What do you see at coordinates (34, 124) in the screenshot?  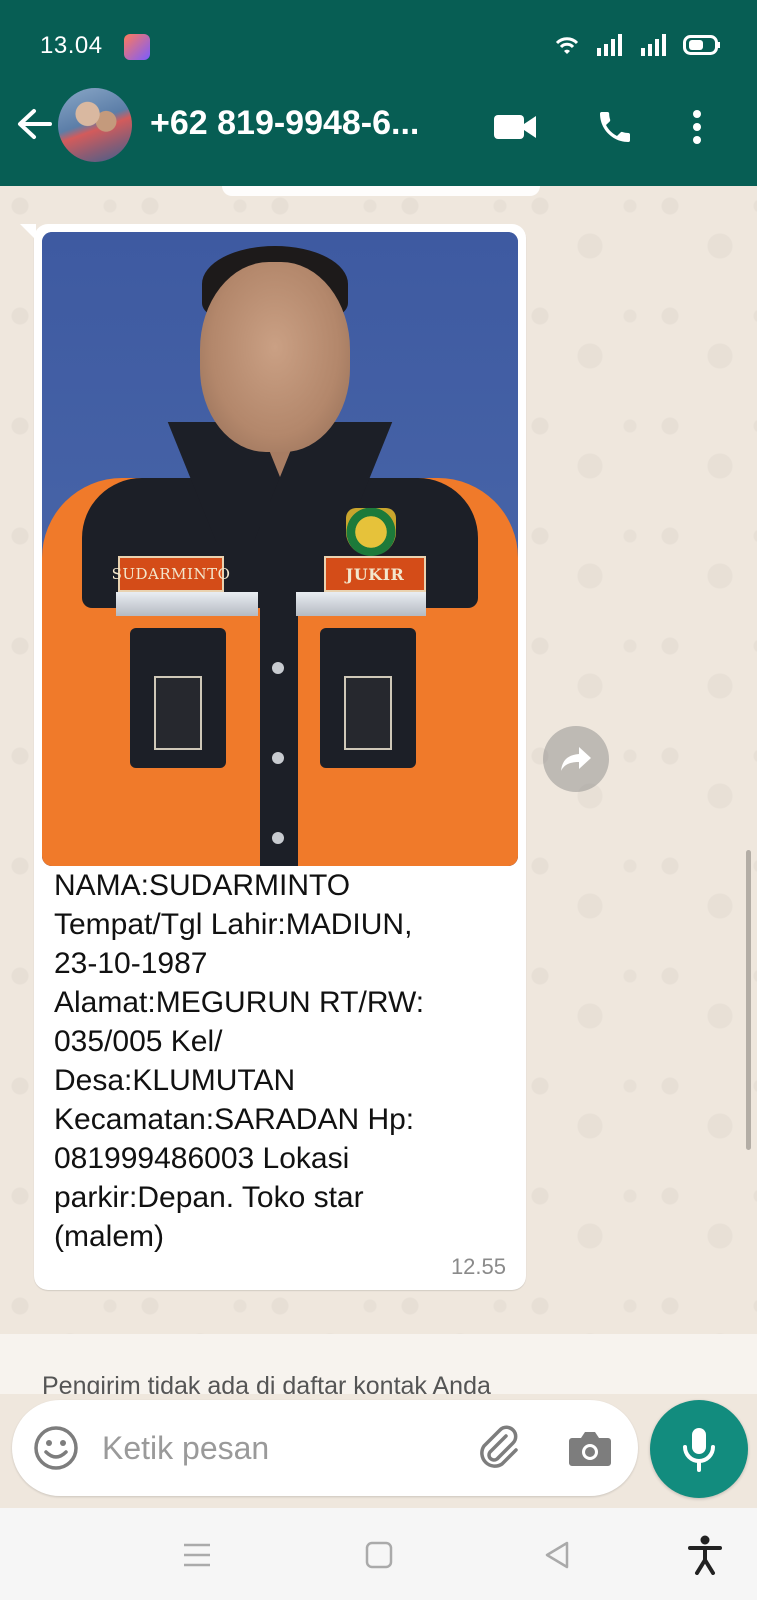 I see `back-arrow-icon` at bounding box center [34, 124].